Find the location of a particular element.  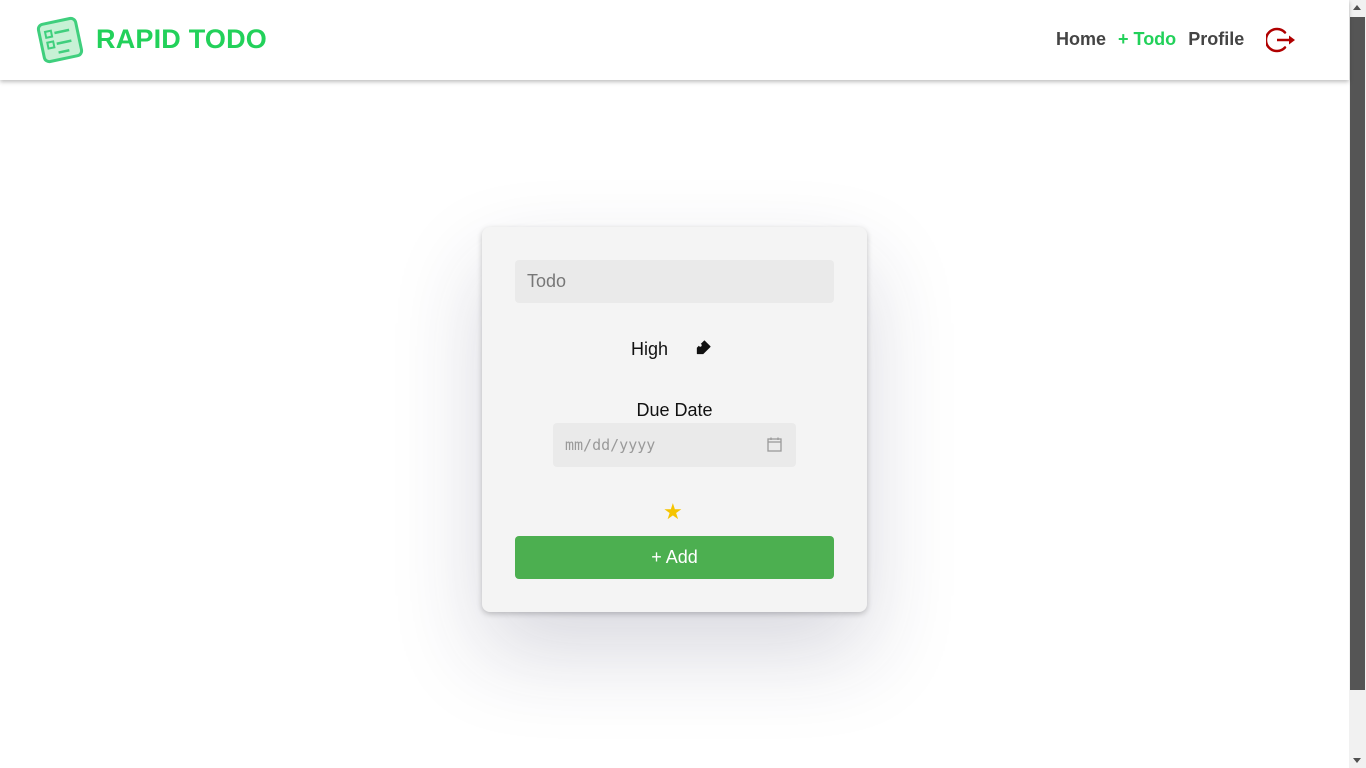

todo-list-logo-icon is located at coordinates (60, 40).